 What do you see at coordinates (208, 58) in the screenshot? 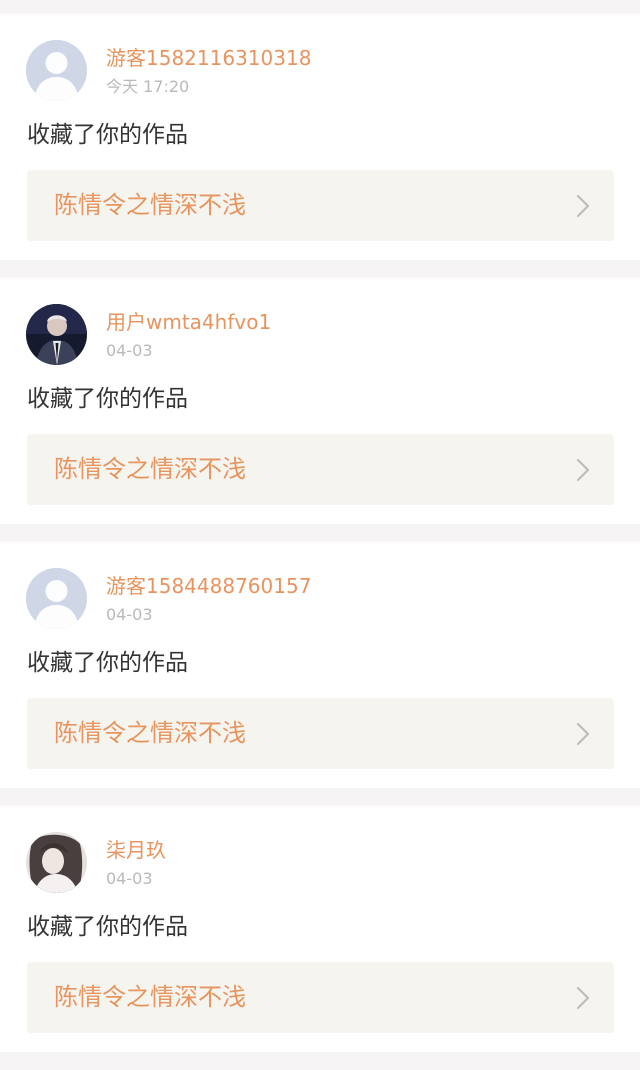
I see `username: 游客1582116310318` at bounding box center [208, 58].